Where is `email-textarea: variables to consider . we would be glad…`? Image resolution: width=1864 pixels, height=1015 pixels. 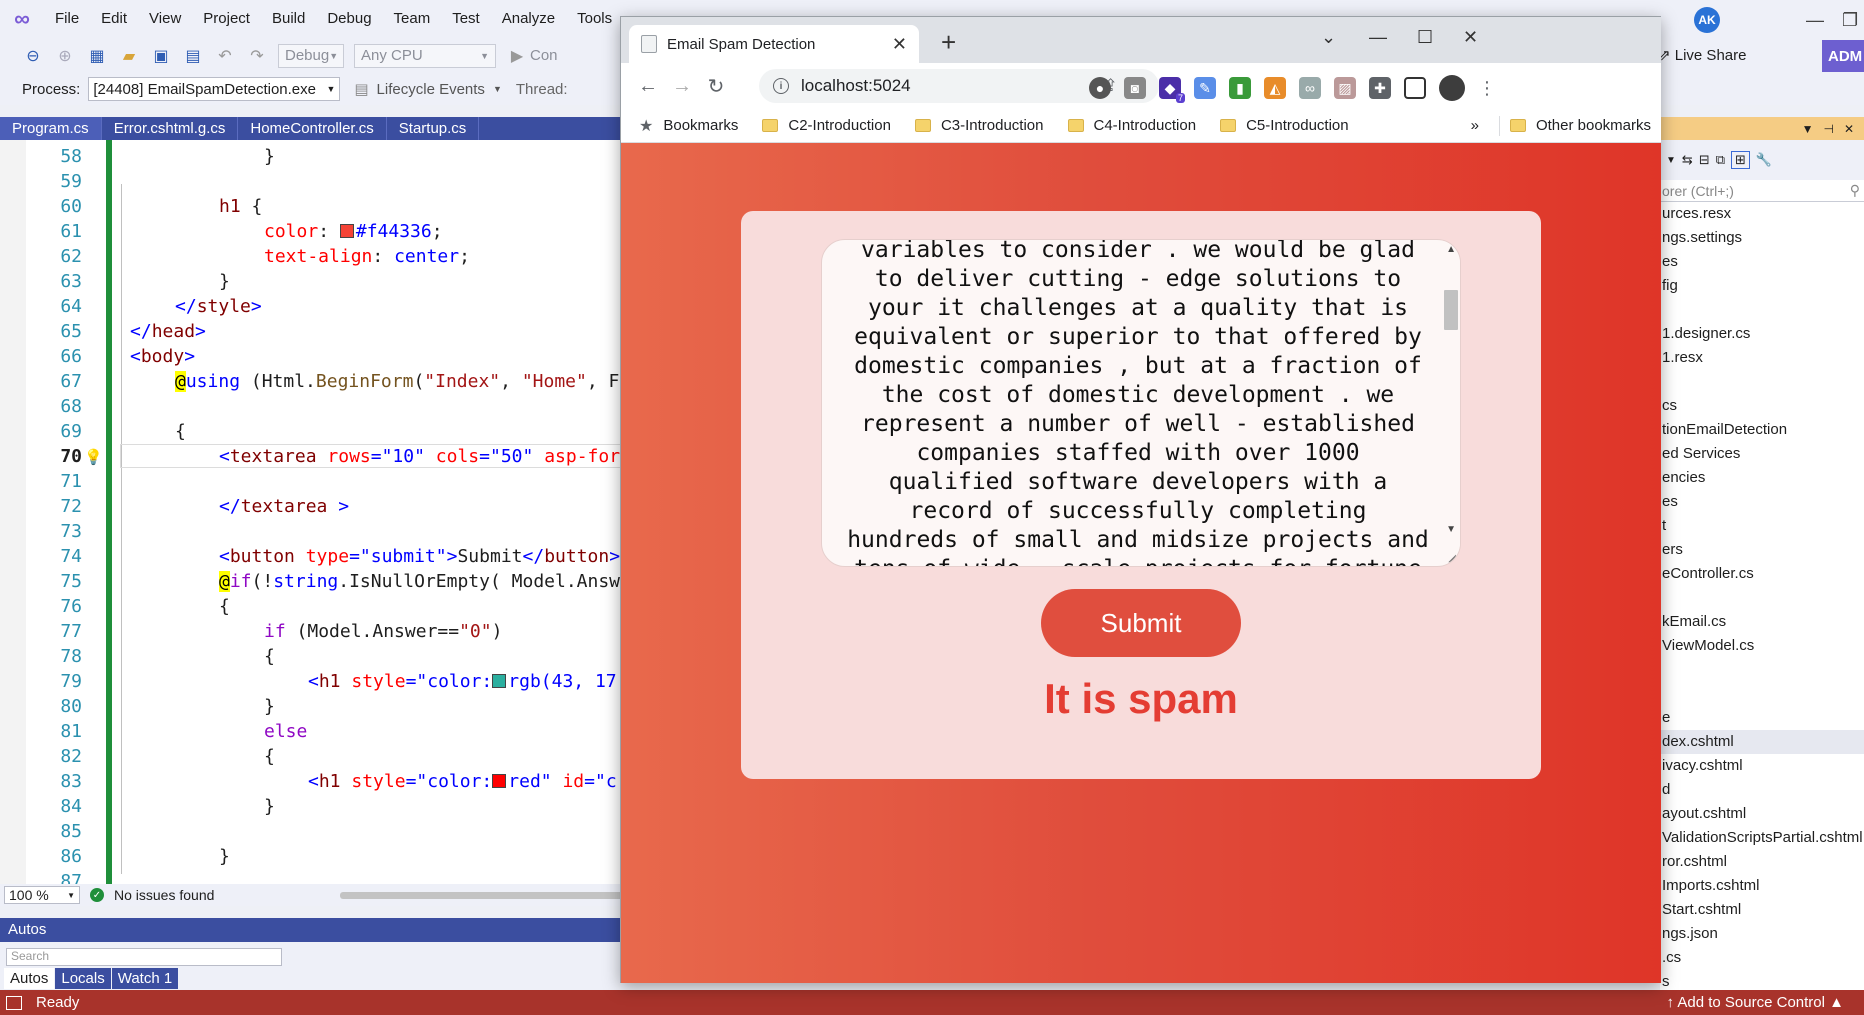 email-textarea: variables to consider . we would be glad… is located at coordinates (1141, 403).